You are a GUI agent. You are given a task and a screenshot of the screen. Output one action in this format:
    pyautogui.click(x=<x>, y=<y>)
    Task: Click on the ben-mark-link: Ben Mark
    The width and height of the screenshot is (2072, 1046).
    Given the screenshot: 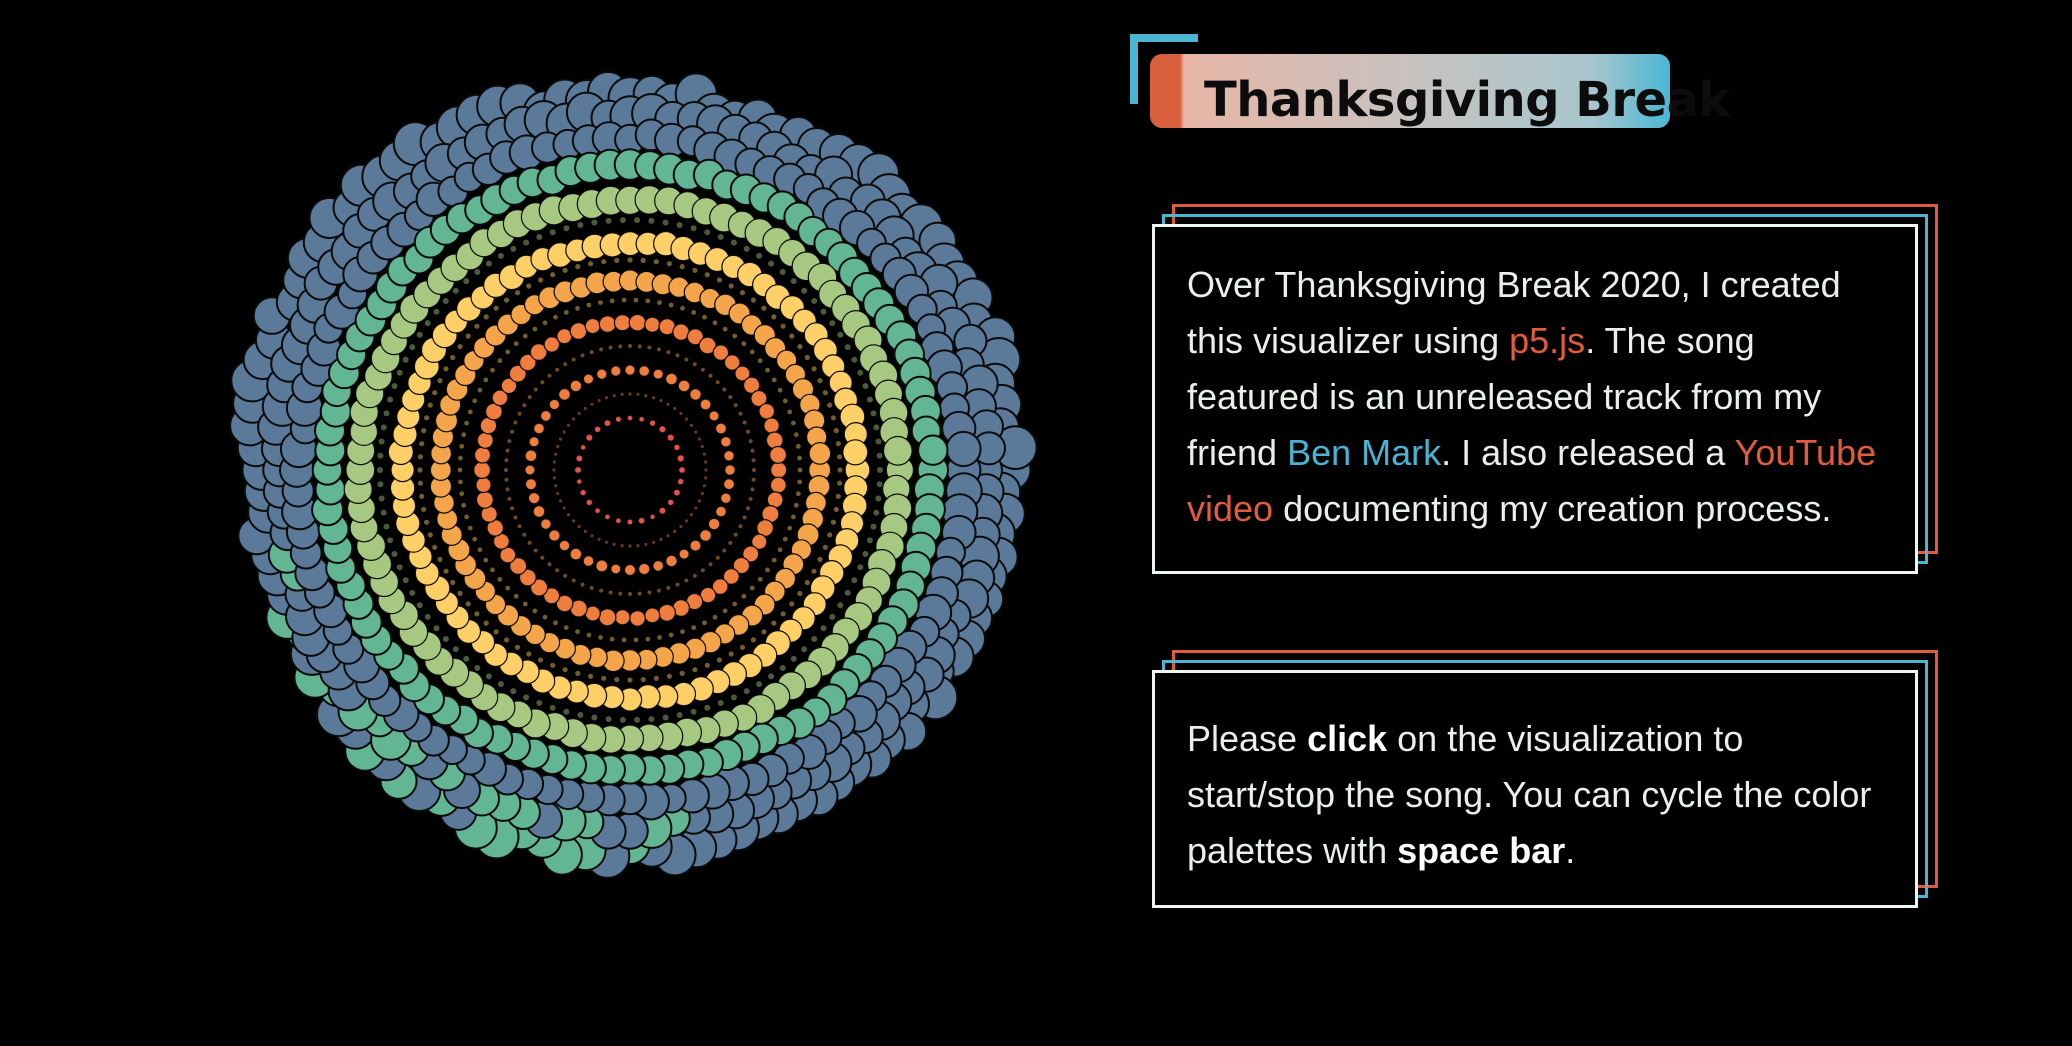 What is the action you would take?
    pyautogui.click(x=1364, y=452)
    